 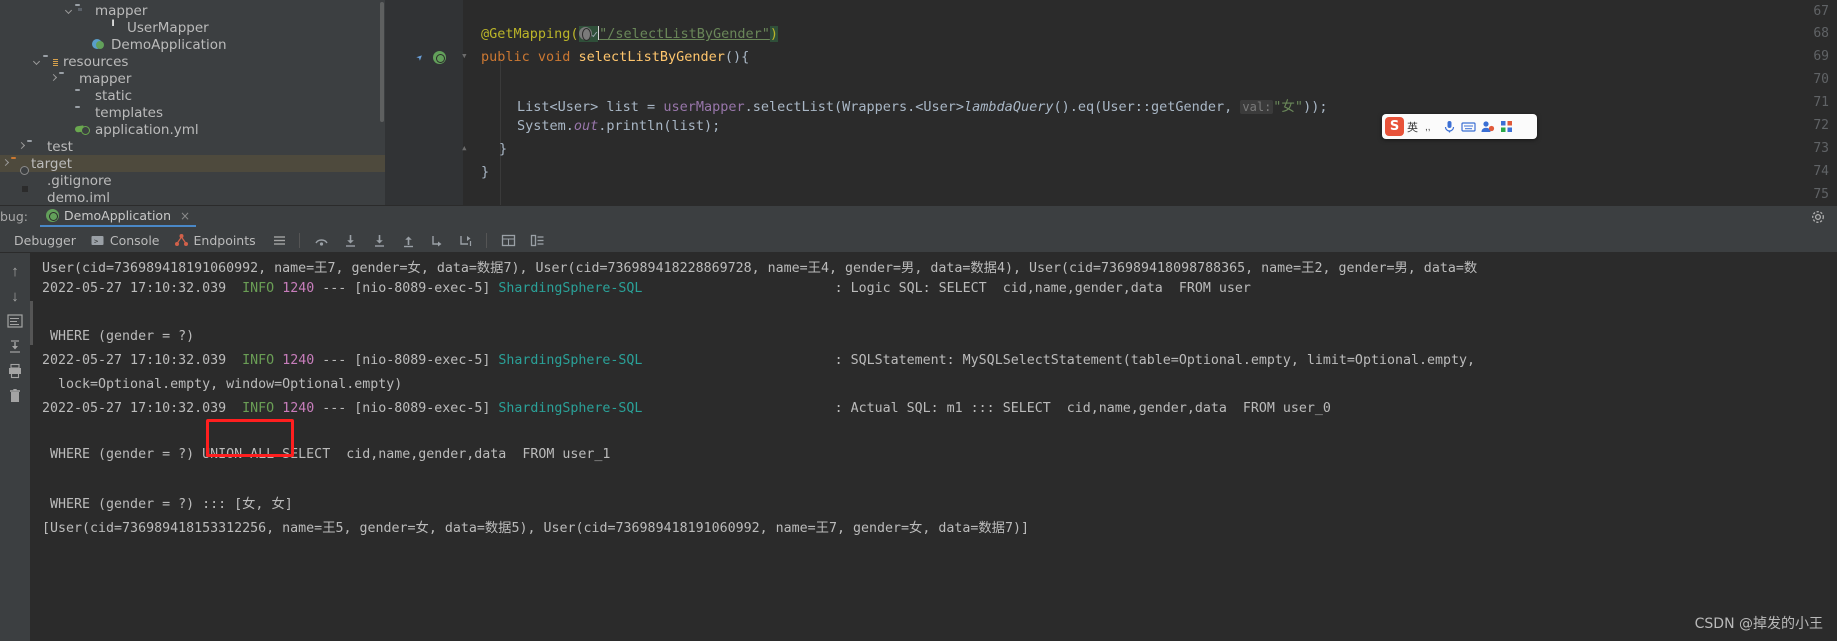 I want to click on line-number: 70, so click(x=1821, y=79).